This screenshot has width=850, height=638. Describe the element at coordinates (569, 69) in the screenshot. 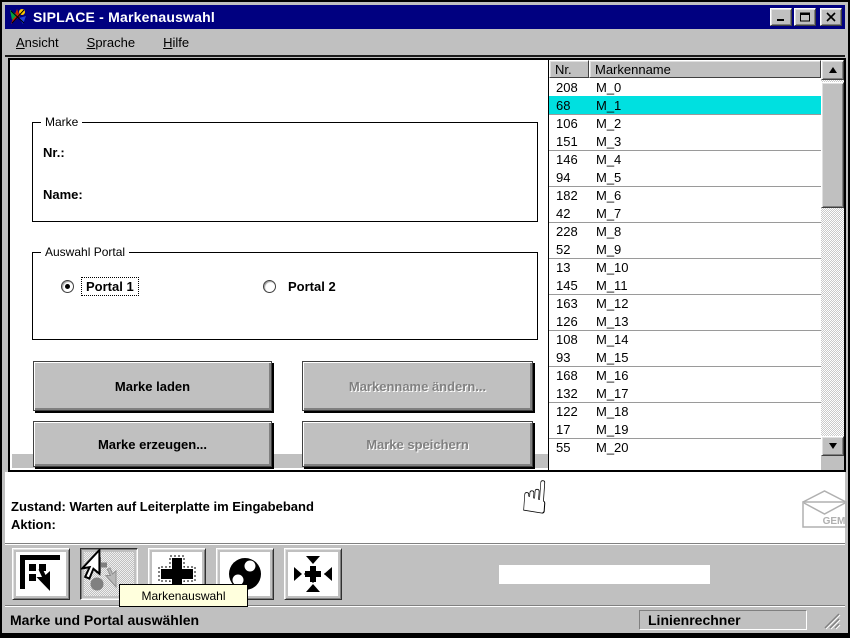

I see `column-header-nr: Nr.` at that location.